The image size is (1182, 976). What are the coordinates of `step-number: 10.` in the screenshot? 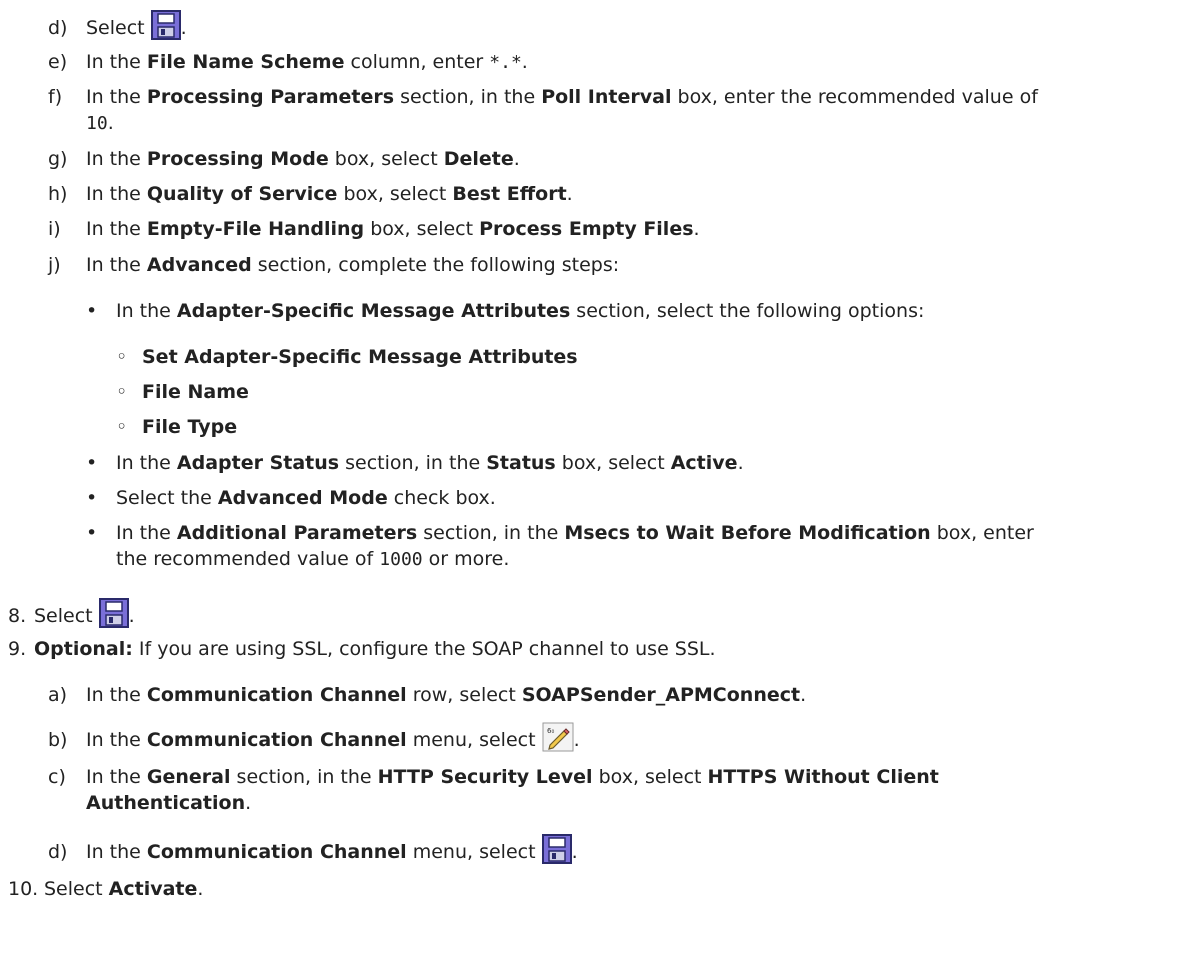 It's located at (23, 889).